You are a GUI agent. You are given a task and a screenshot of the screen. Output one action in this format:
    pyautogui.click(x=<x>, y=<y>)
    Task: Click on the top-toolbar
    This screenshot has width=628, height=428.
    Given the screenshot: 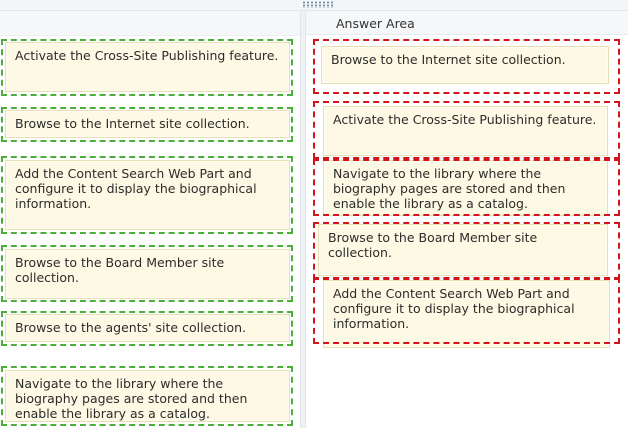 What is the action you would take?
    pyautogui.click(x=314, y=5)
    